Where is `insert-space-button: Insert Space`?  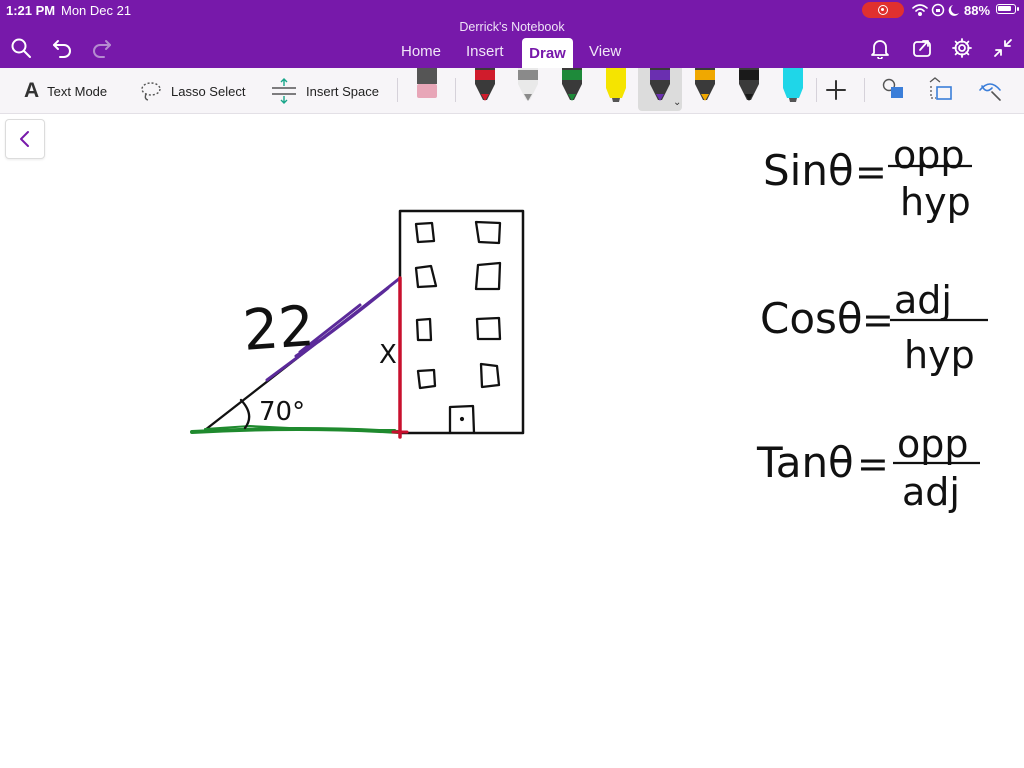 insert-space-button: Insert Space is located at coordinates (324, 91).